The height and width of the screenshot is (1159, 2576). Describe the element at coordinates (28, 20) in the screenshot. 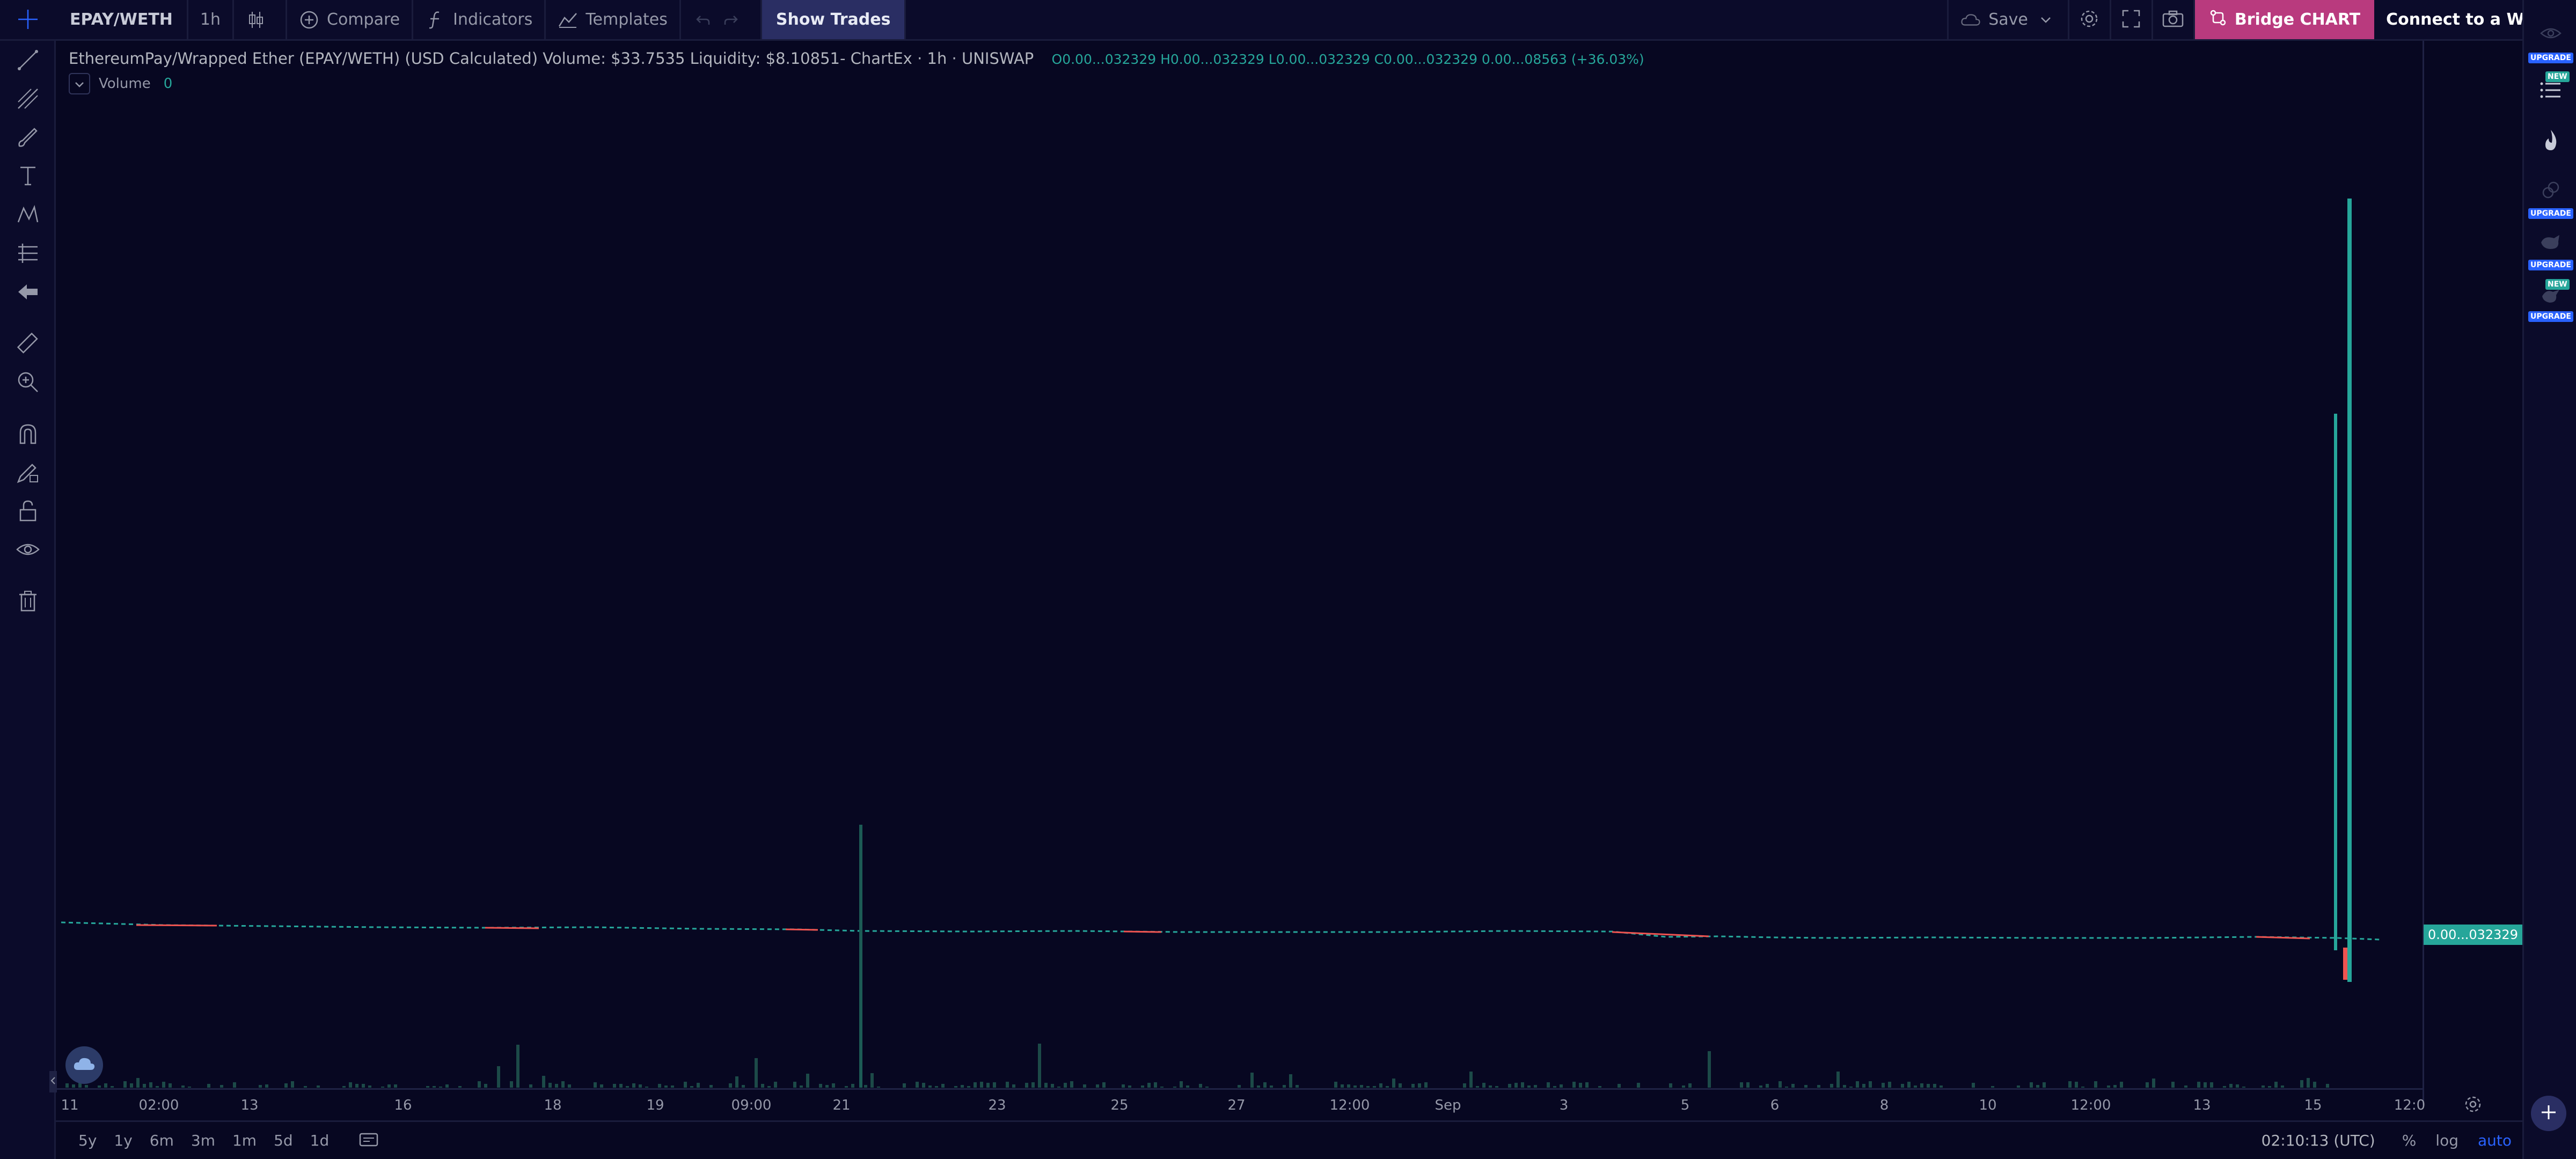

I see `crosshair-tool` at that location.